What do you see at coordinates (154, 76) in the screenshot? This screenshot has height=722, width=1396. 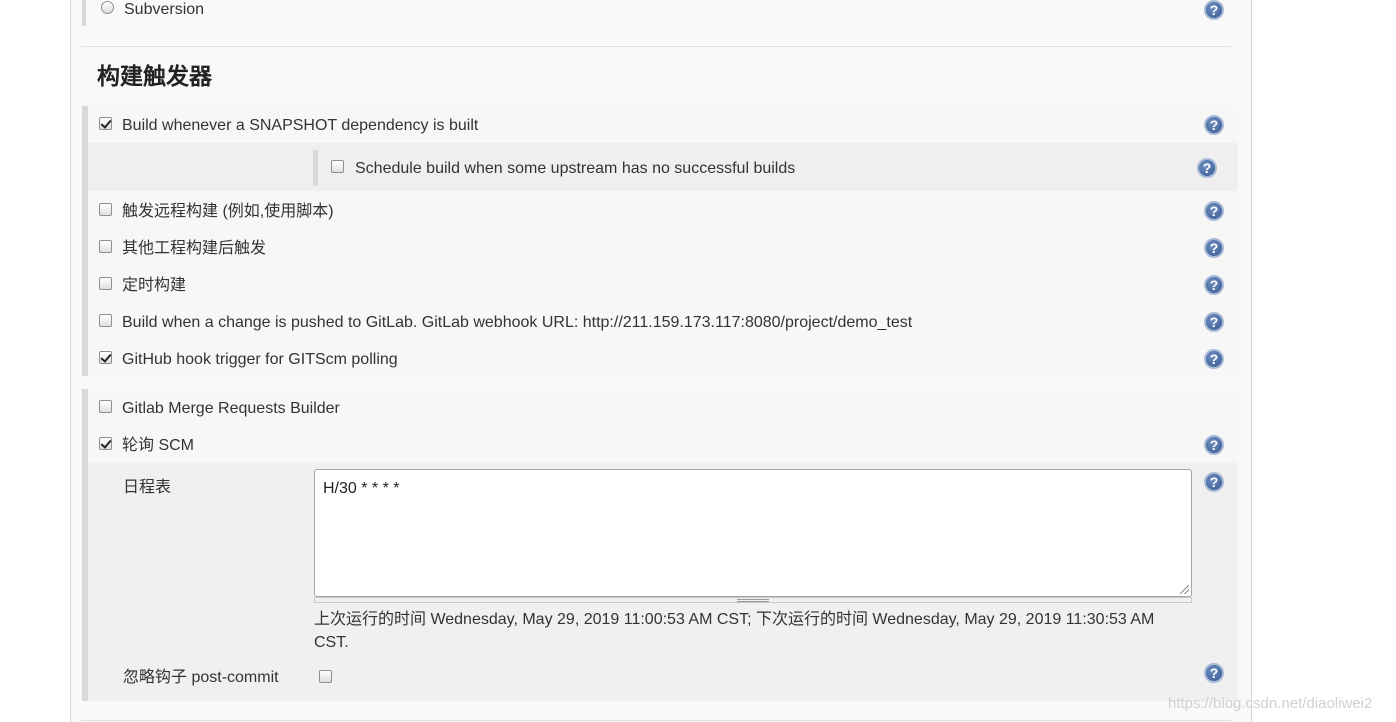 I see `section-title: 构建触发器` at bounding box center [154, 76].